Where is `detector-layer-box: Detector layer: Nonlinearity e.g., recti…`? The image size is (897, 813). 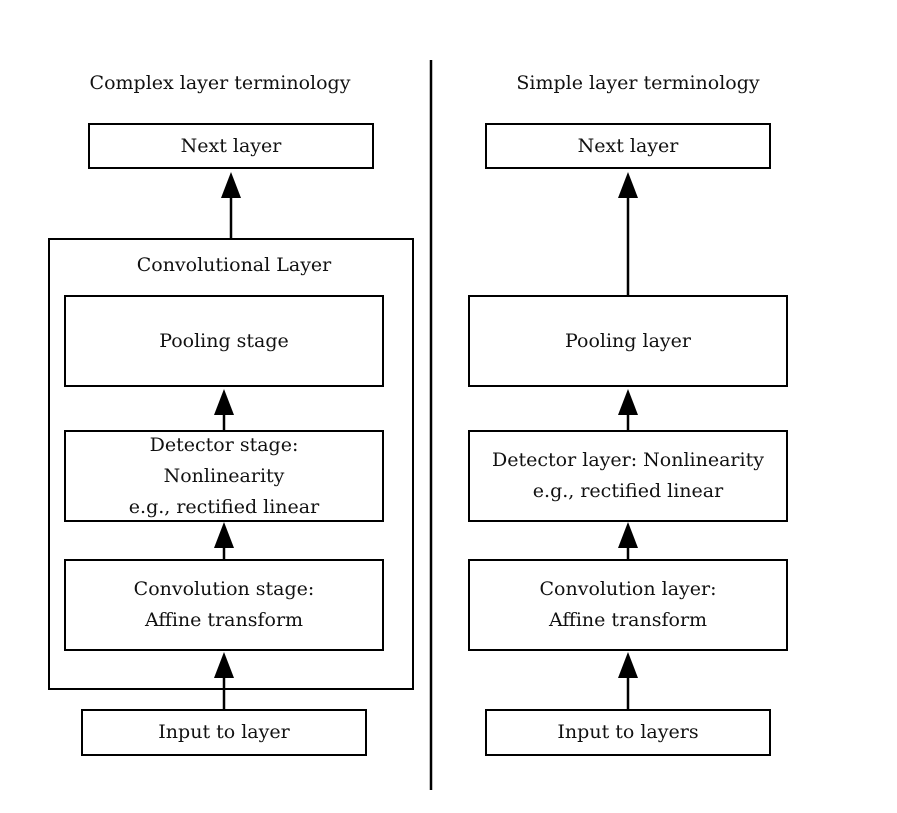 detector-layer-box: Detector layer: Nonlinearity e.g., recti… is located at coordinates (628, 476).